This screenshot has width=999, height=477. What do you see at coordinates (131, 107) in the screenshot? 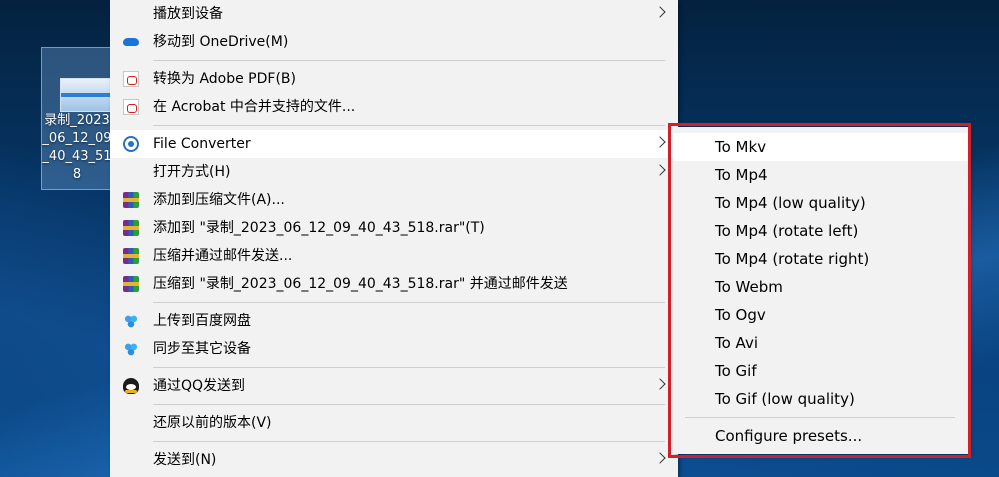
I see `acrobat-icon` at bounding box center [131, 107].